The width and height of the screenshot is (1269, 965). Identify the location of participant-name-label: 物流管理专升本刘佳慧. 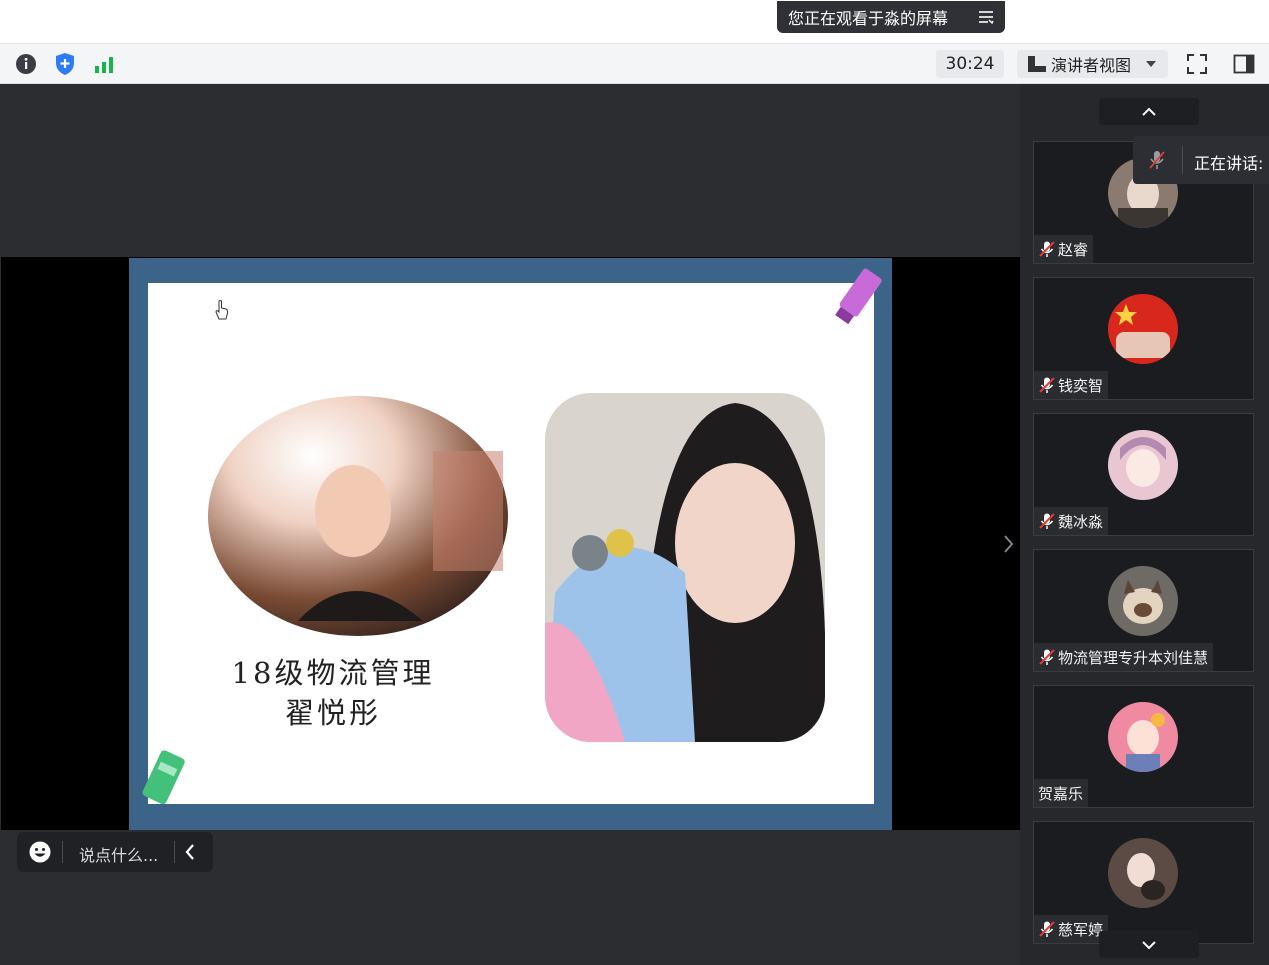
(1124, 657).